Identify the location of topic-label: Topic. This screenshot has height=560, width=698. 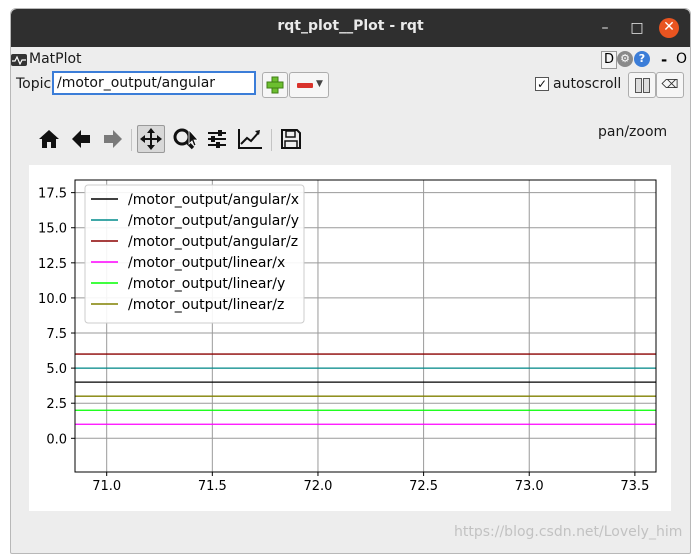
(34, 84).